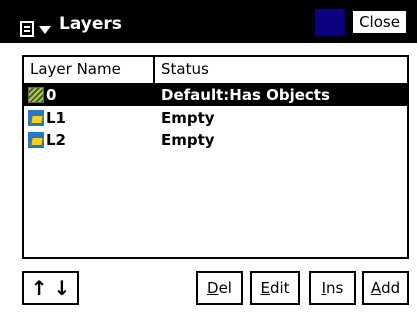 The height and width of the screenshot is (314, 417). What do you see at coordinates (208, 21) in the screenshot?
I see `title-bar: Layers Close` at bounding box center [208, 21].